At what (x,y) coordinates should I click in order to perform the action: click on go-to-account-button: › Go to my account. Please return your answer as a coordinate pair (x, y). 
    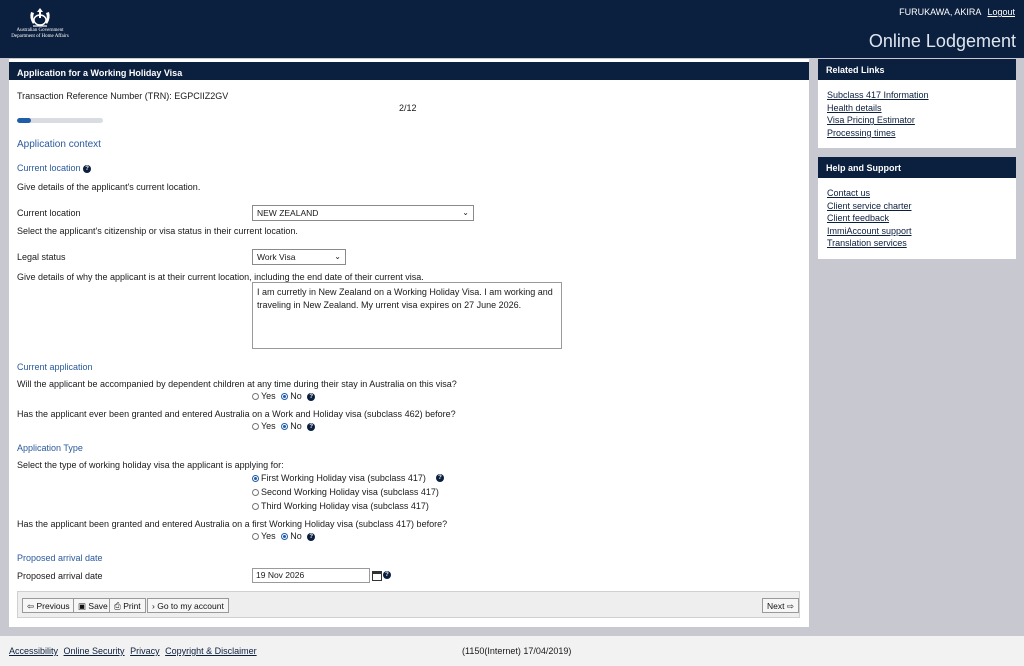
    Looking at the image, I should click on (188, 605).